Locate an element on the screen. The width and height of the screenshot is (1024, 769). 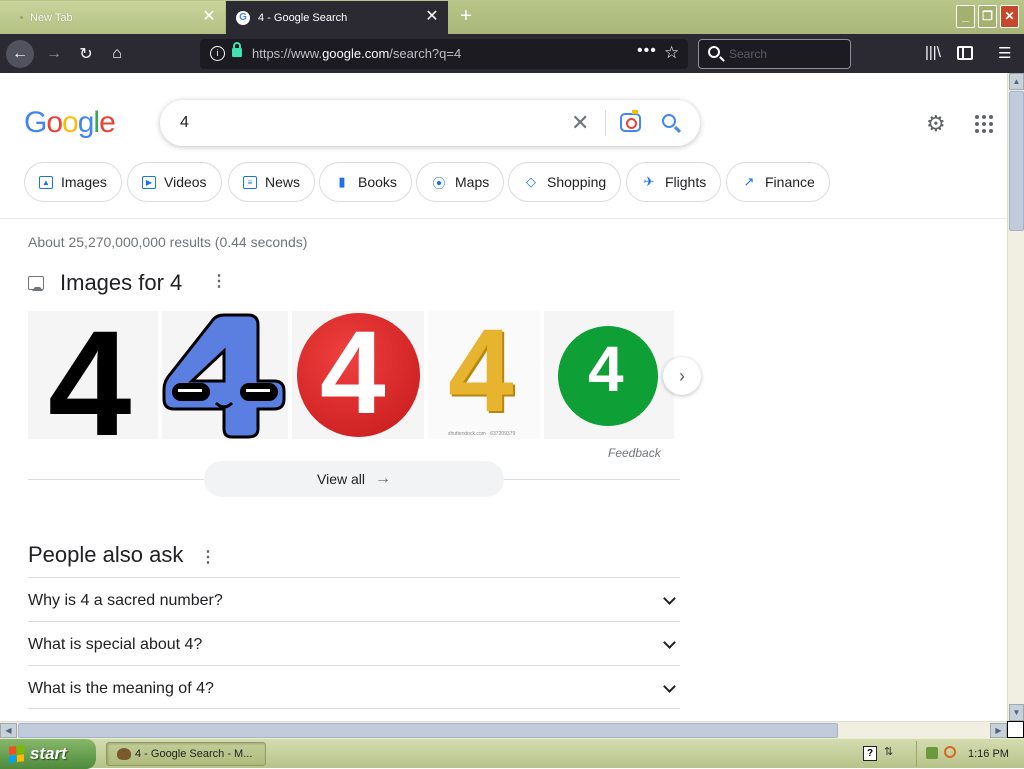
feedback-link: Feedback is located at coordinates (634, 453).